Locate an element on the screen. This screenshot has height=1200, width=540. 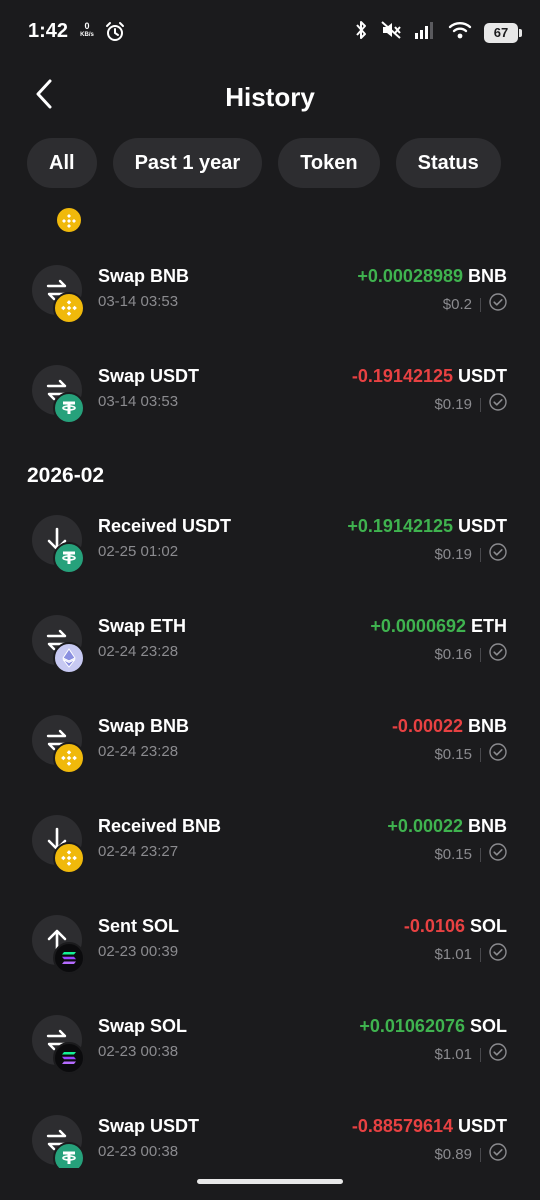
transaction-date: 02-24 23:28 is located at coordinates (138, 651).